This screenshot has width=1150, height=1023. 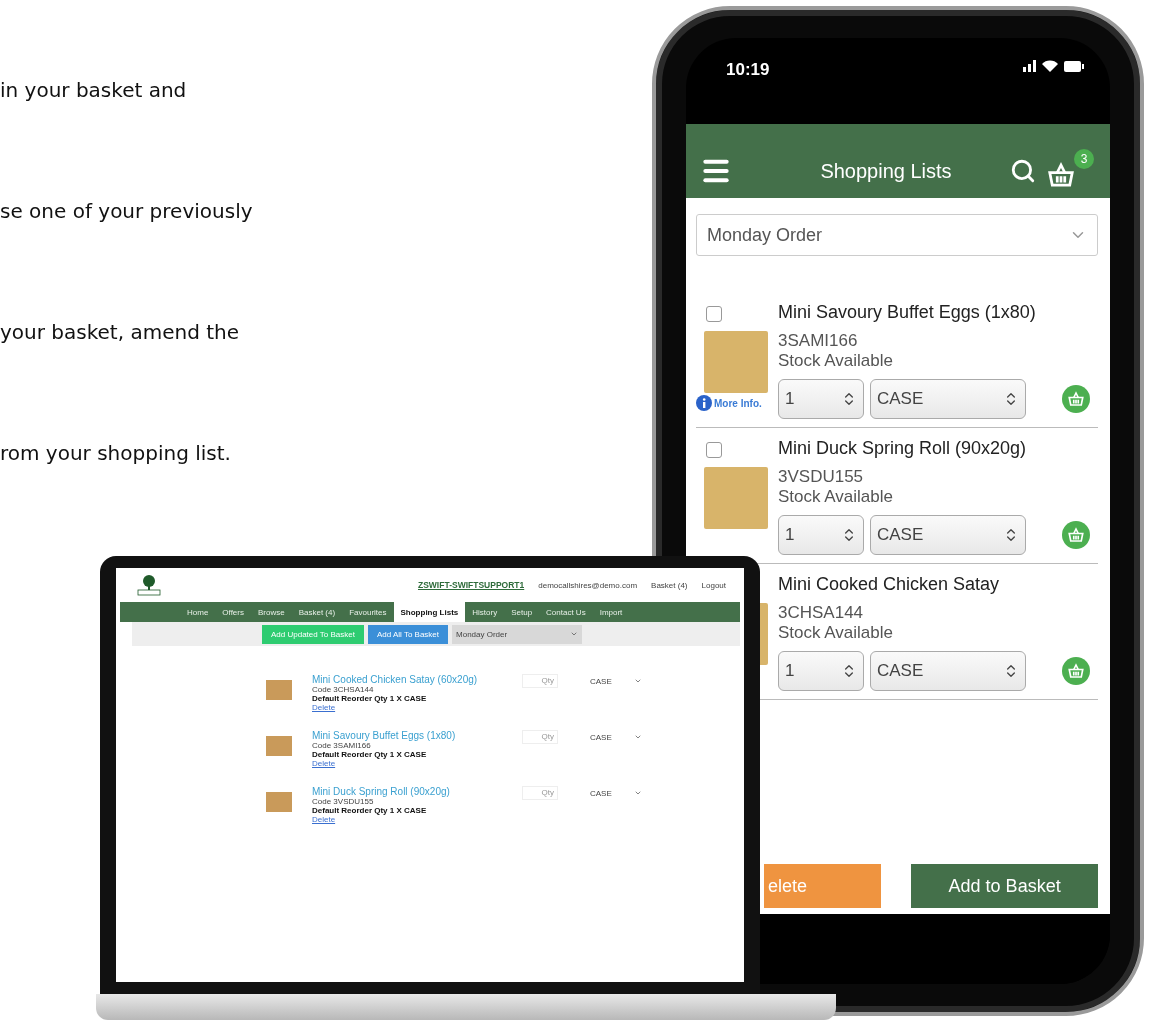 I want to click on product-link: Mini Cooked Chicken Satay (60x20g), so click(x=407, y=679).